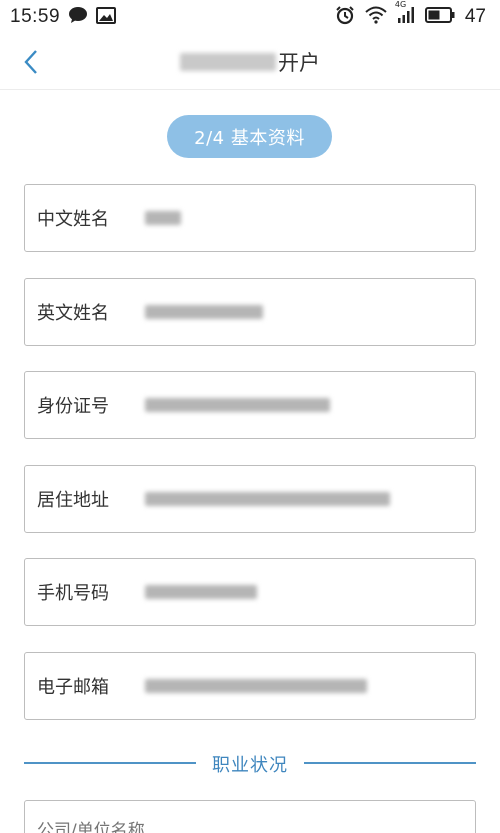 The height and width of the screenshot is (833, 500). I want to click on chevron-left-icon, so click(30, 62).